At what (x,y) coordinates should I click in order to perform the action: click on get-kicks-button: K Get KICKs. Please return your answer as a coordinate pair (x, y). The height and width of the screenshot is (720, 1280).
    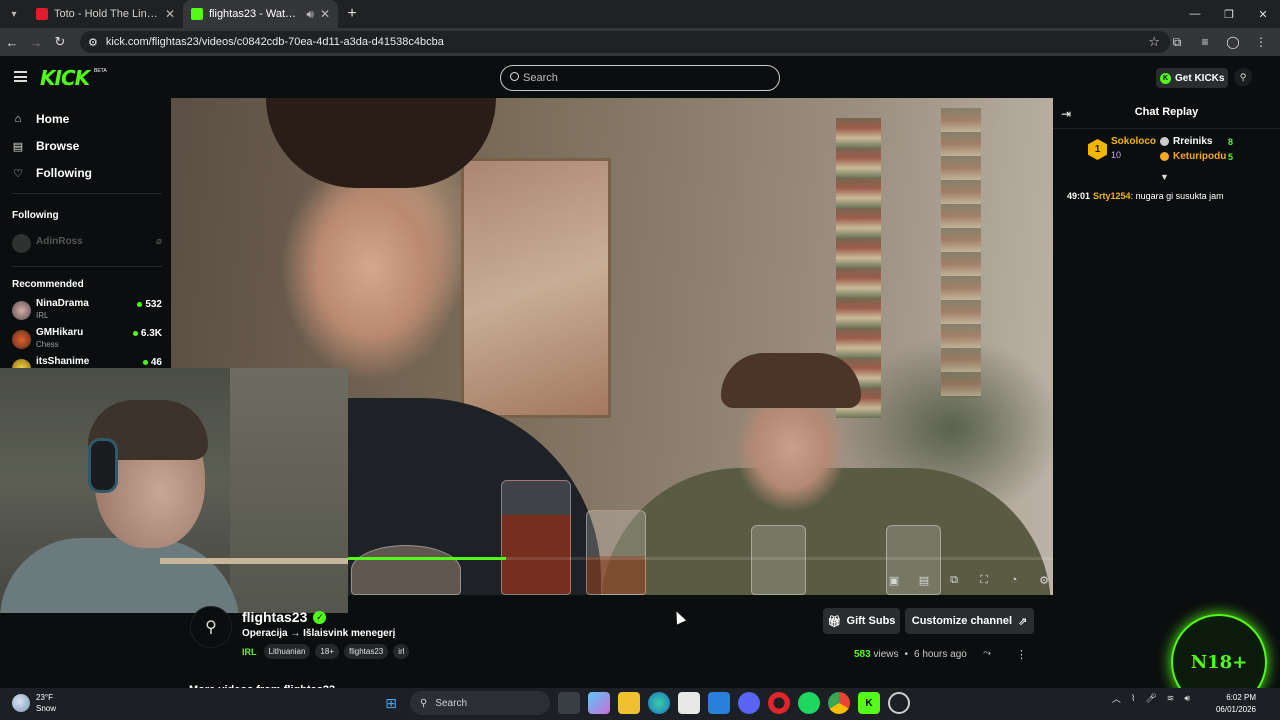
    Looking at the image, I should click on (1192, 78).